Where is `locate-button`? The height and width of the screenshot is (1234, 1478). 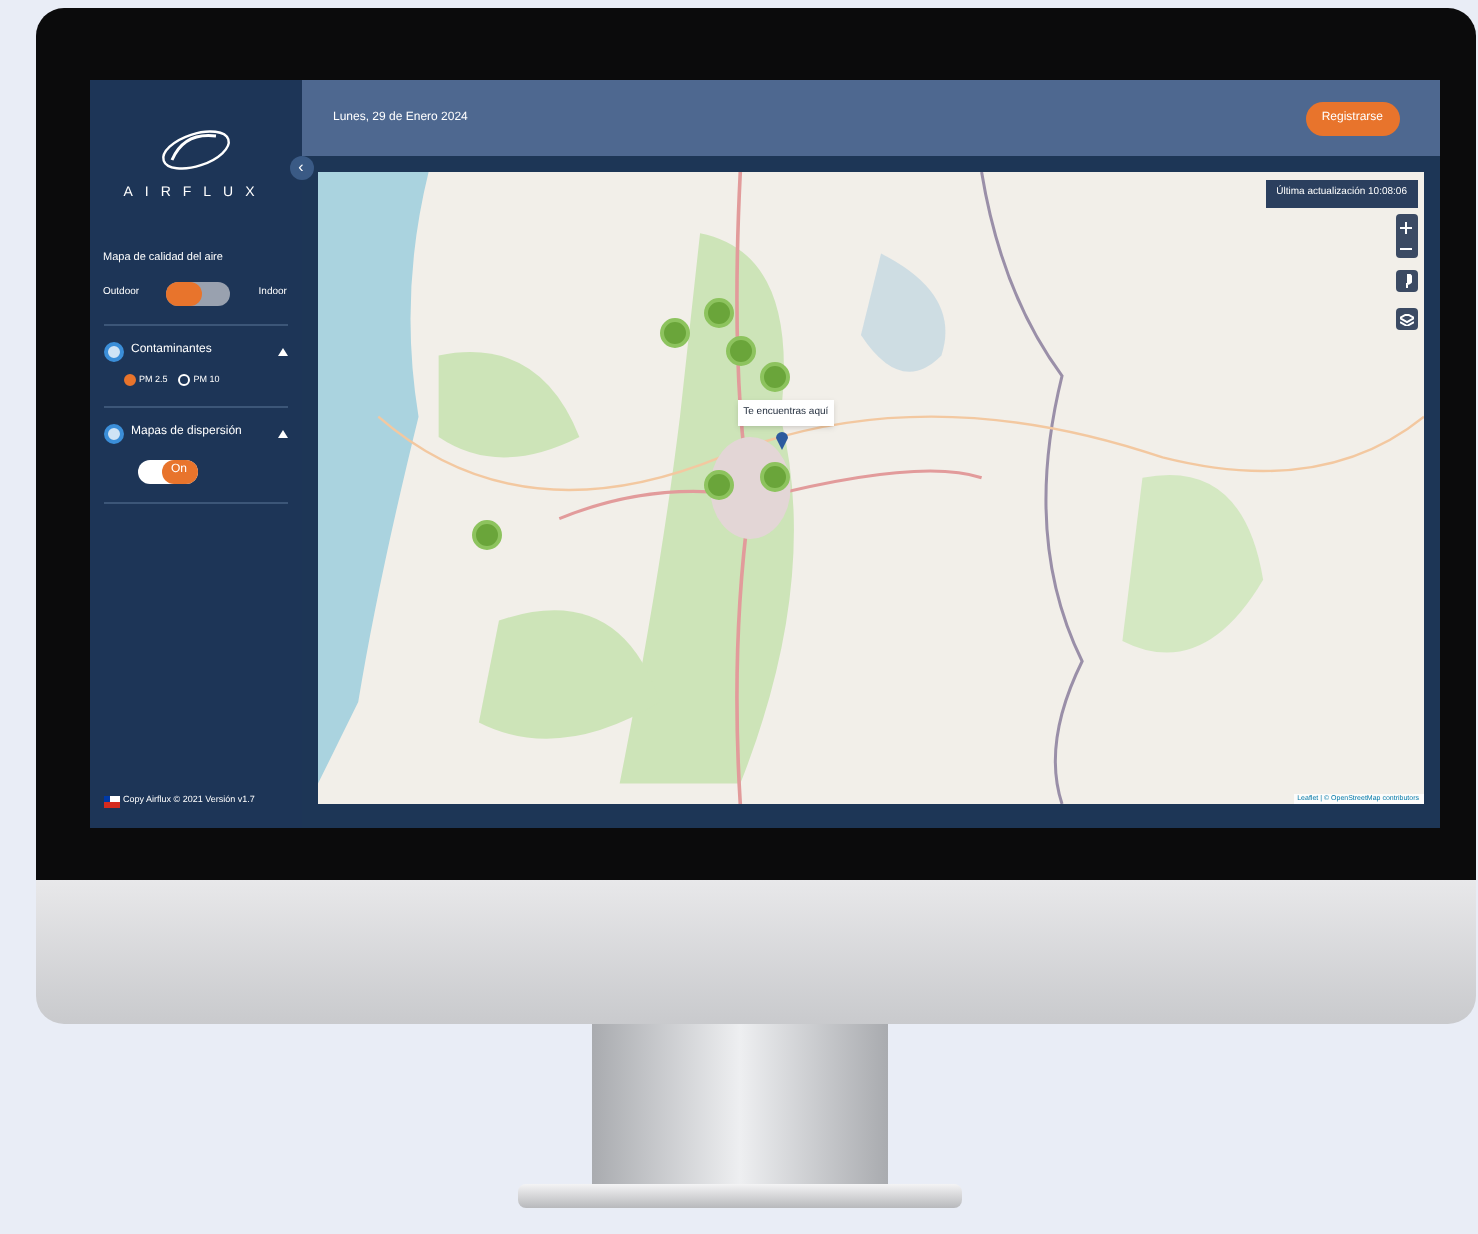
locate-button is located at coordinates (1406, 281).